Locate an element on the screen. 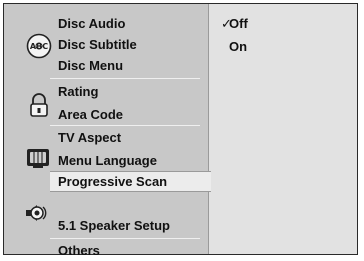 The width and height of the screenshot is (364, 261). padlock-icon is located at coordinates (39, 105).